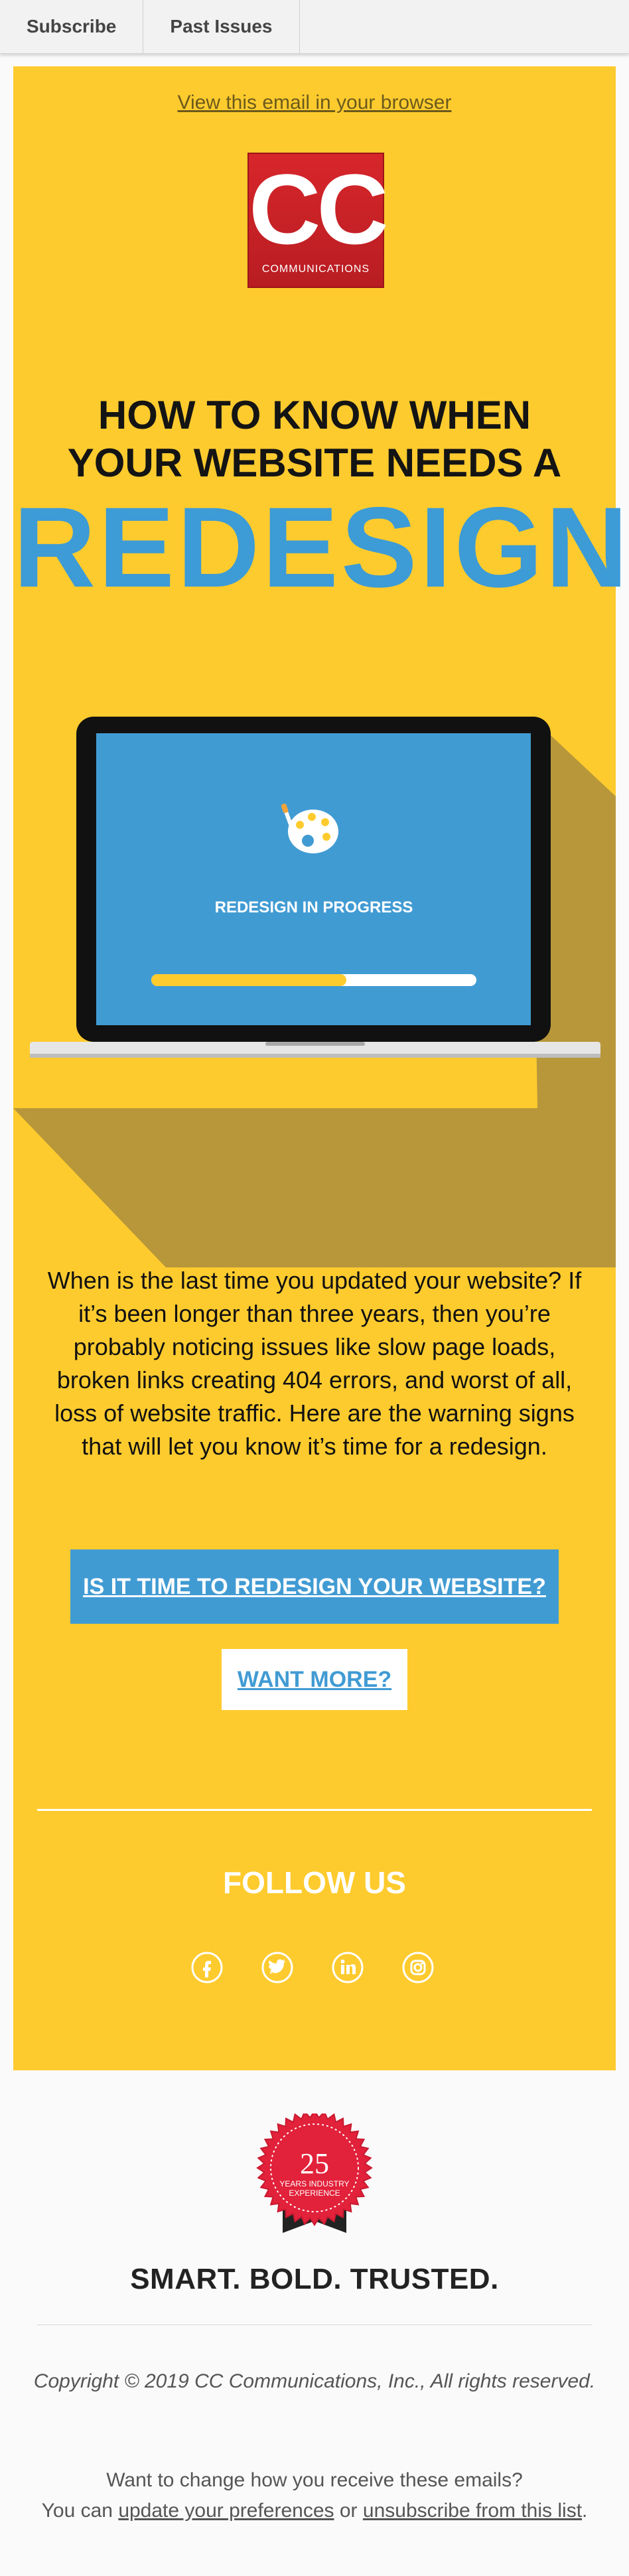 The height and width of the screenshot is (2576, 629). Describe the element at coordinates (226, 2511) in the screenshot. I see `update-preferences-link: update your preferences` at that location.